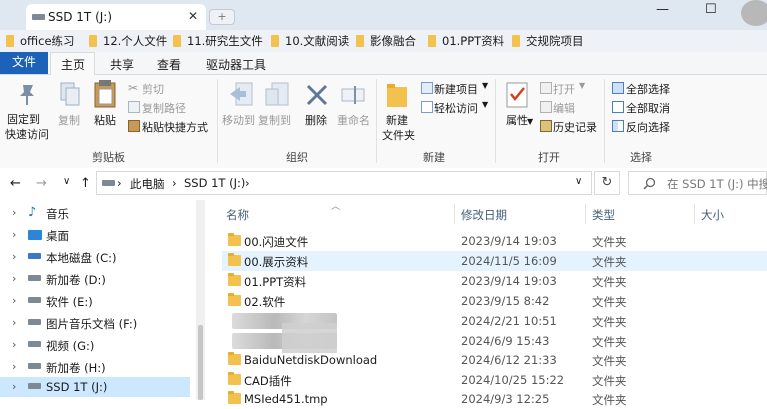 The image size is (767, 409). I want to click on copy-to-button: 复制到, so click(274, 120).